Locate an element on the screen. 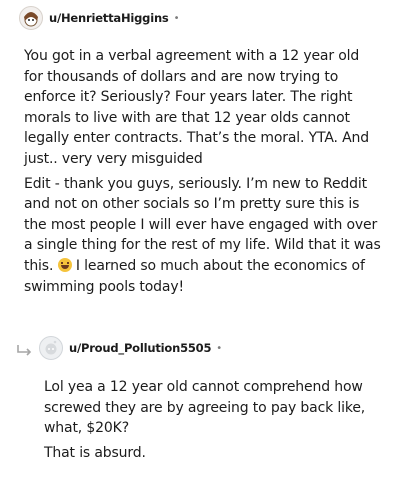 The height and width of the screenshot is (489, 400). comment-paragraph: That is absurd. is located at coordinates (95, 452).